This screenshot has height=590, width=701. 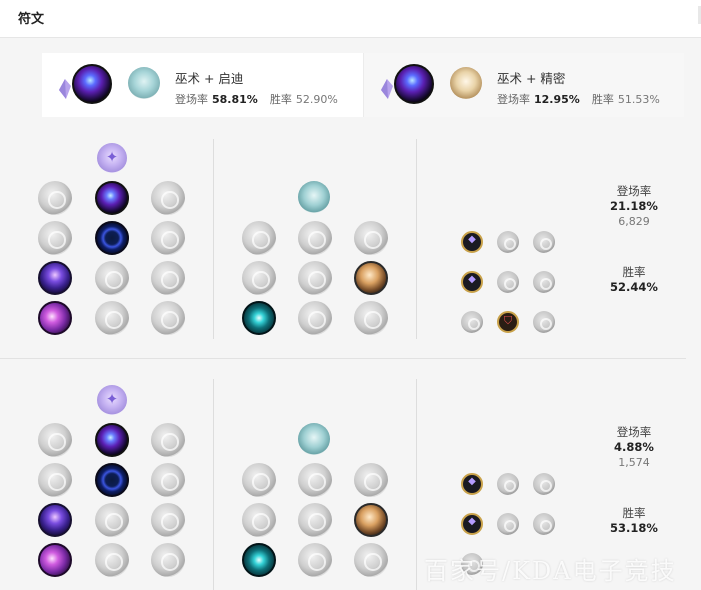 I want to click on games-count: 6,829, so click(x=634, y=221).